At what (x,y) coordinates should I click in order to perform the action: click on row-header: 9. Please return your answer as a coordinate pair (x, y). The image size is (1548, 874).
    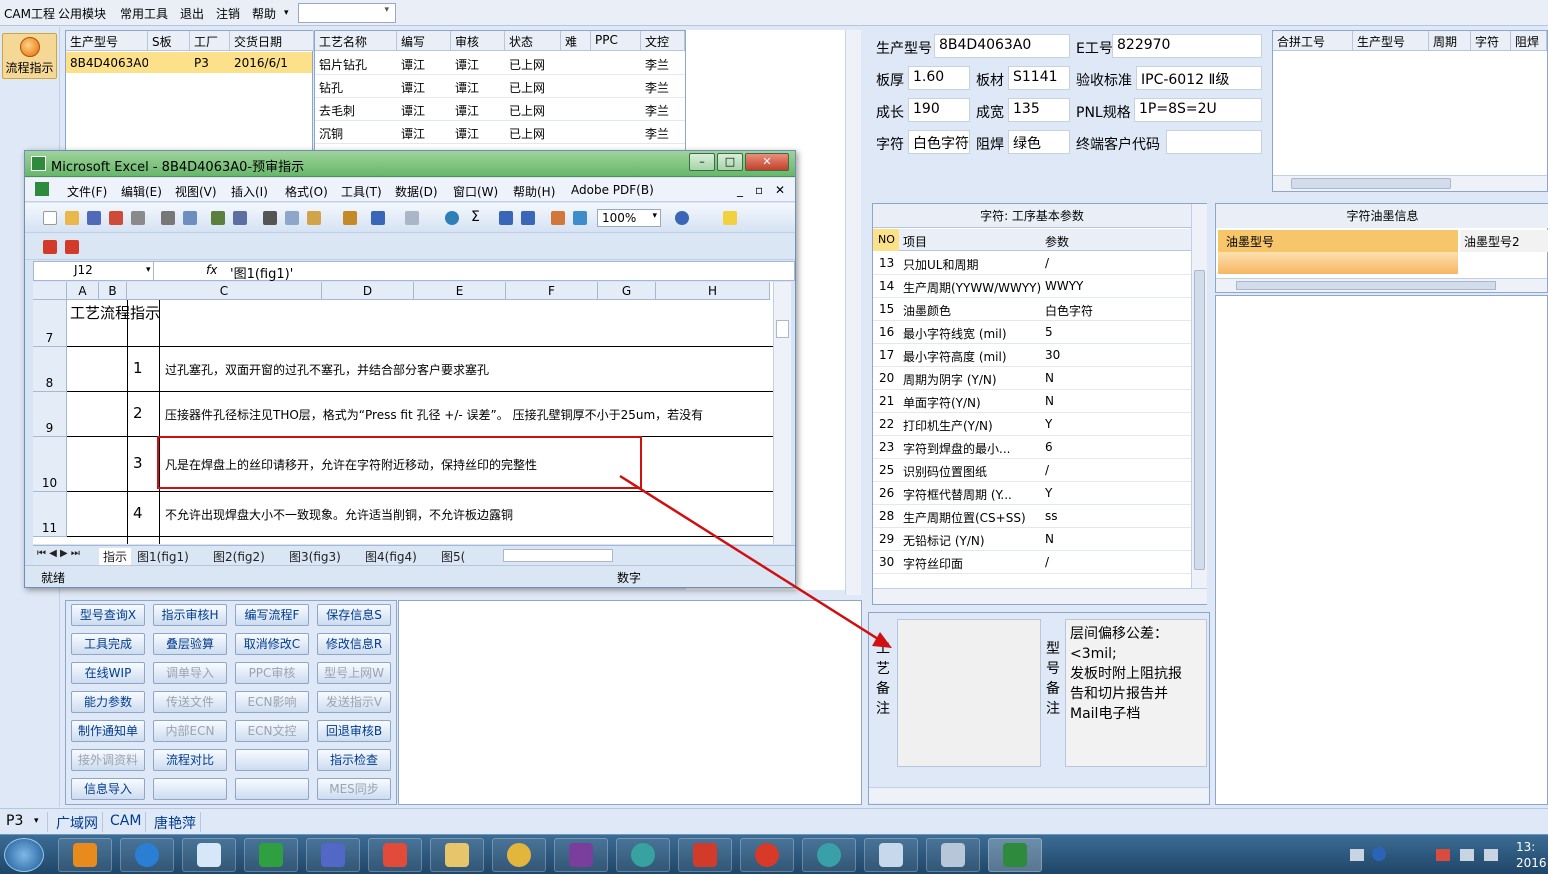
    Looking at the image, I should click on (50, 414).